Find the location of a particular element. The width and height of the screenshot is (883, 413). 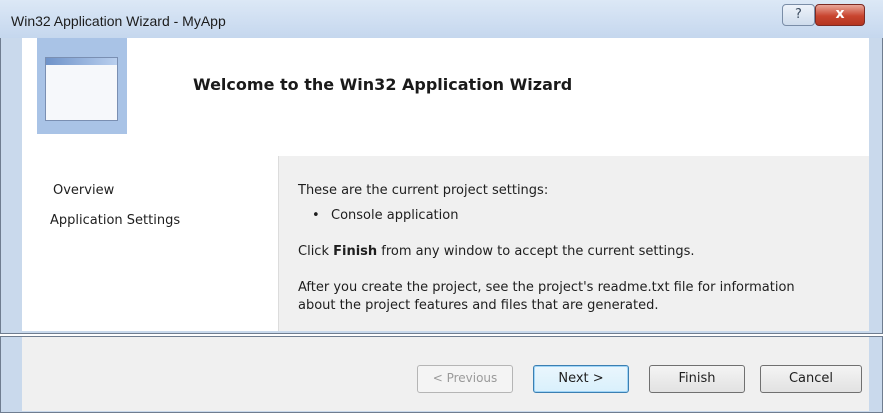

previous-button: < Previous is located at coordinates (465, 379).